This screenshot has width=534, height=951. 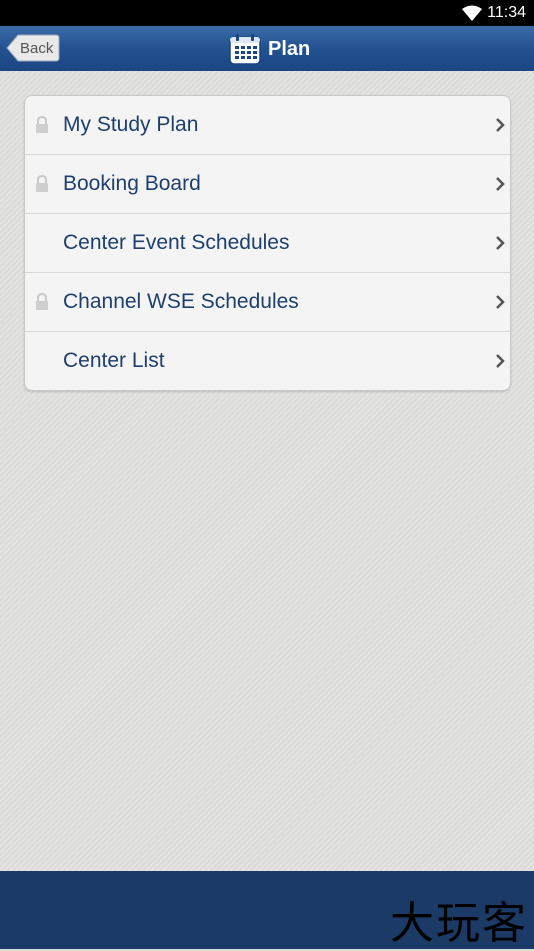 I want to click on menu-item-center-event-schedules: Center Event Schedules, so click(x=267, y=243).